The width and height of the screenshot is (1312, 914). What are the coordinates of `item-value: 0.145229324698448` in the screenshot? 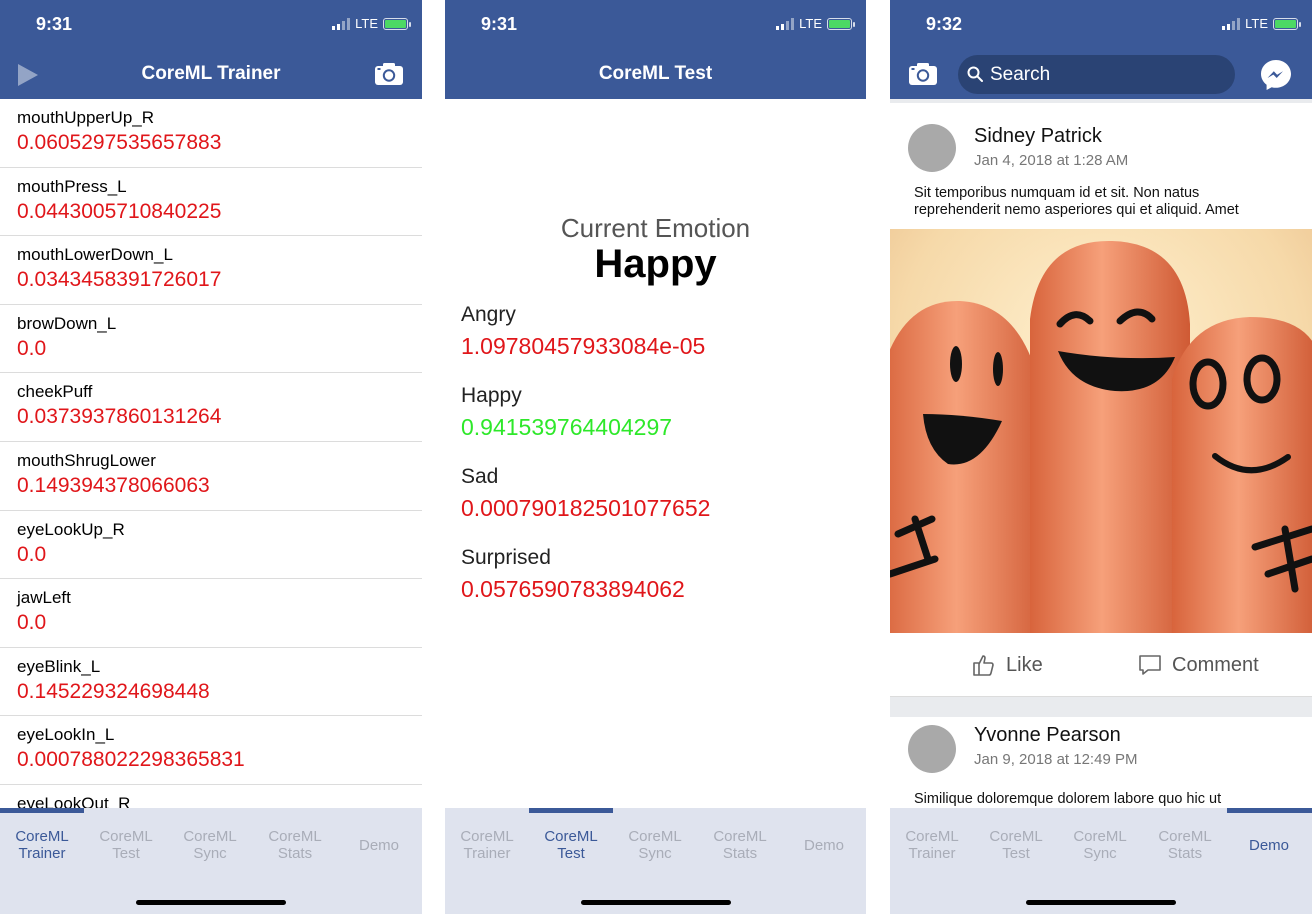 It's located at (113, 691).